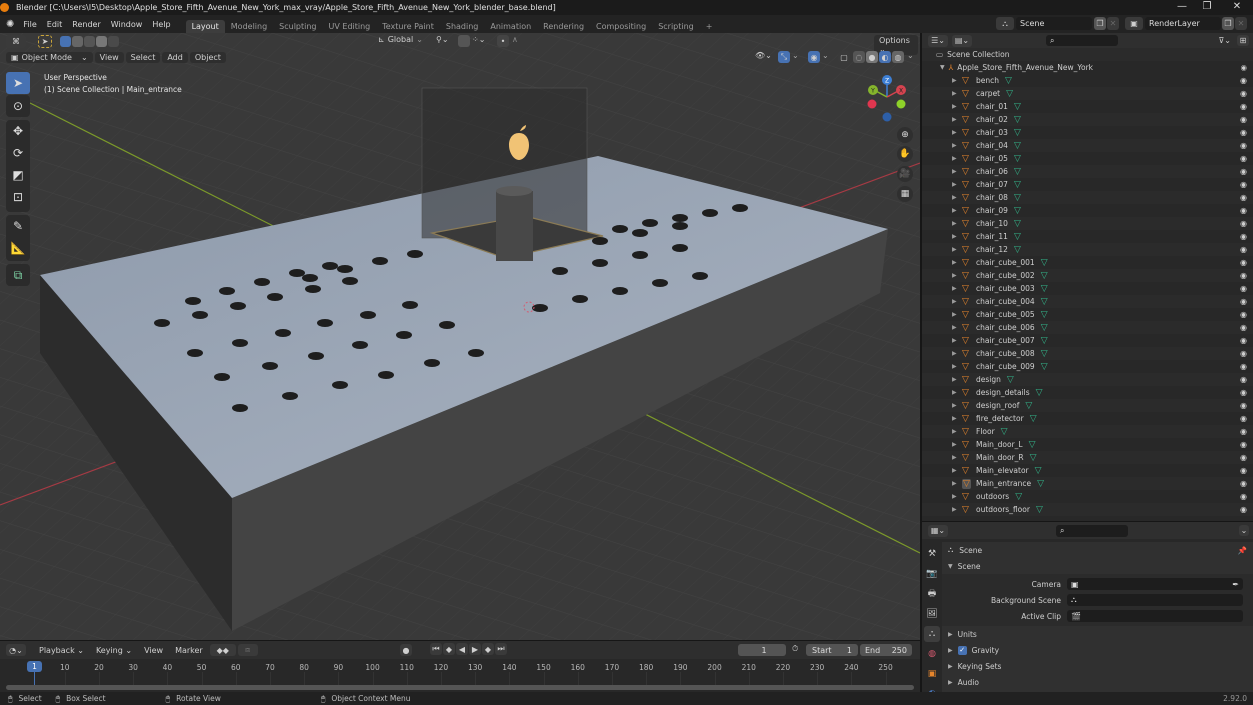 This screenshot has width=1253, height=705. I want to click on menu-file: File, so click(29, 24).